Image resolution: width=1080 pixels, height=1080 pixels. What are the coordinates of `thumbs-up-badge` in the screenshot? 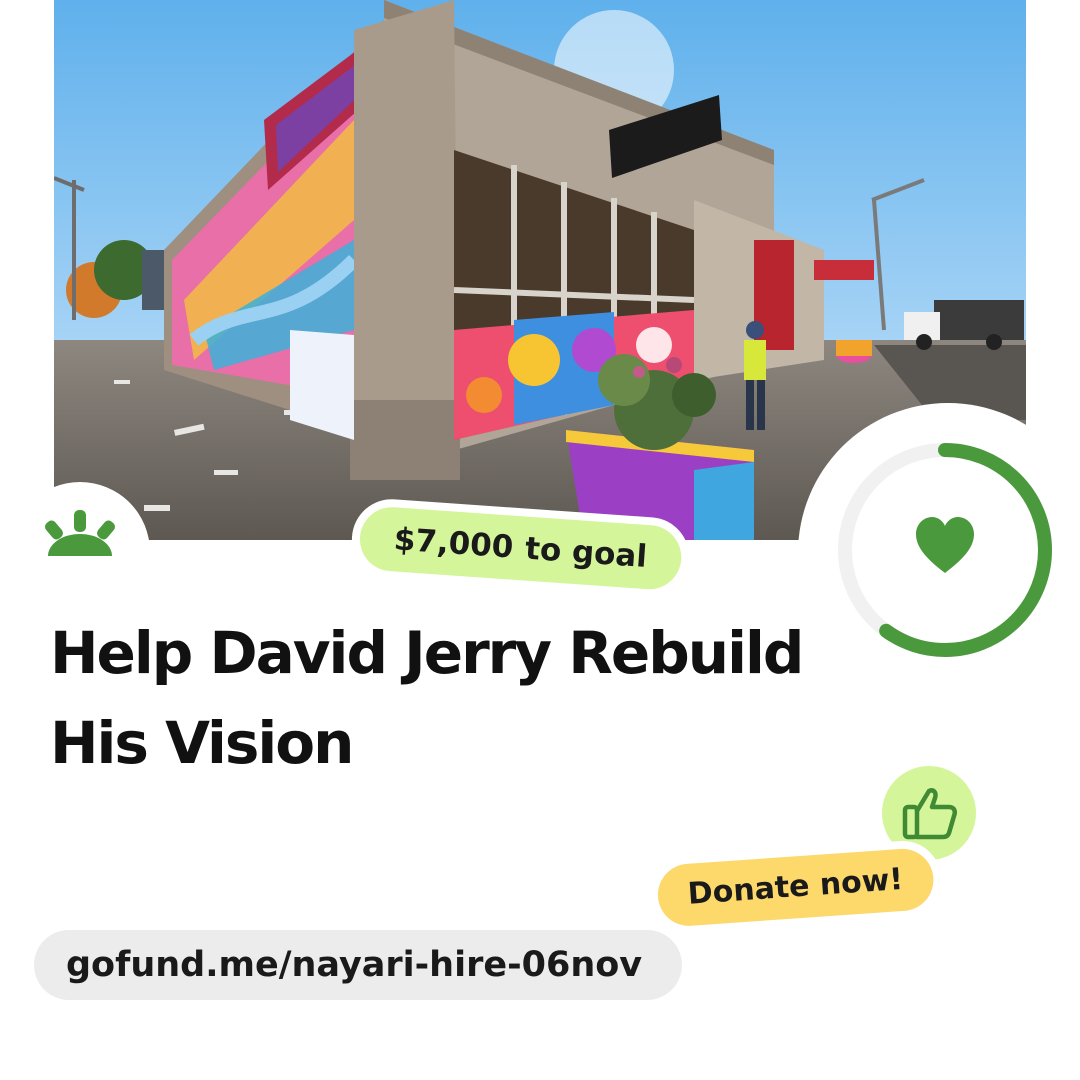 It's located at (929, 813).